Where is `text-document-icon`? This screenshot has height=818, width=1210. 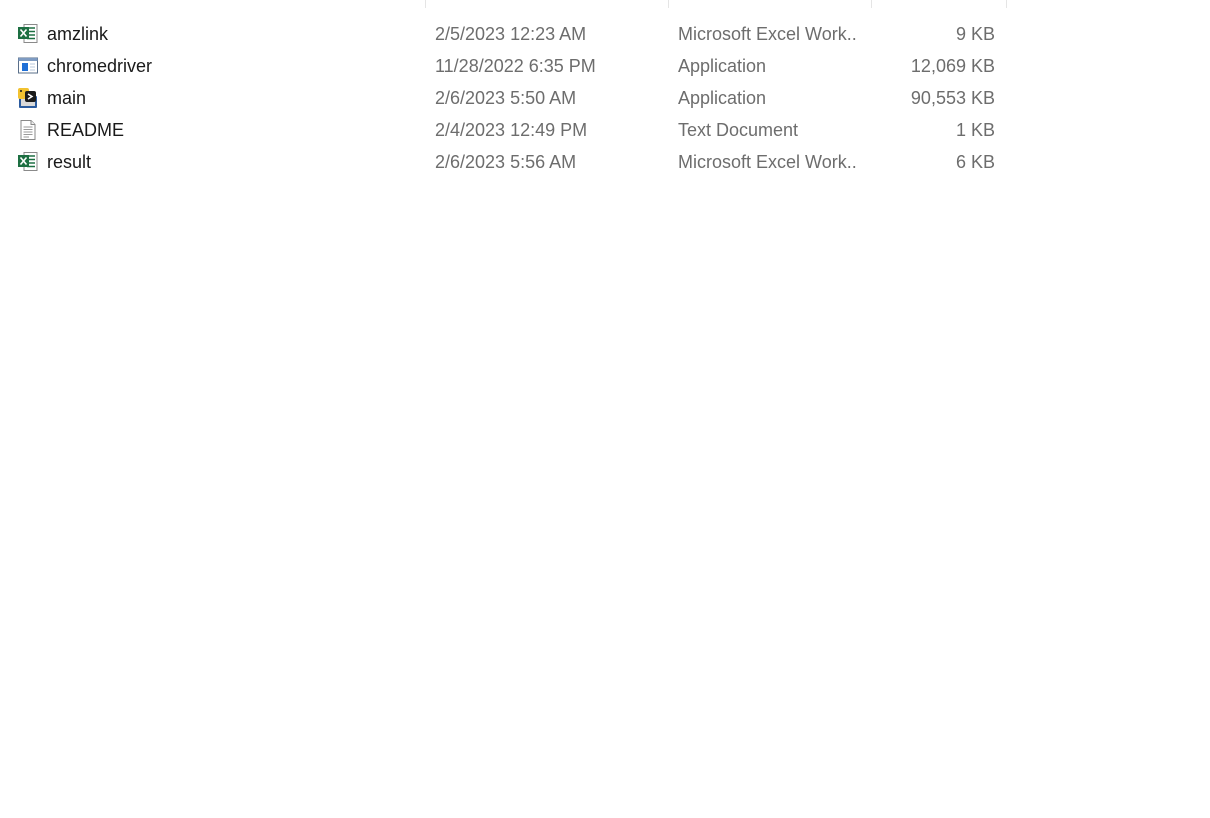 text-document-icon is located at coordinates (28, 130).